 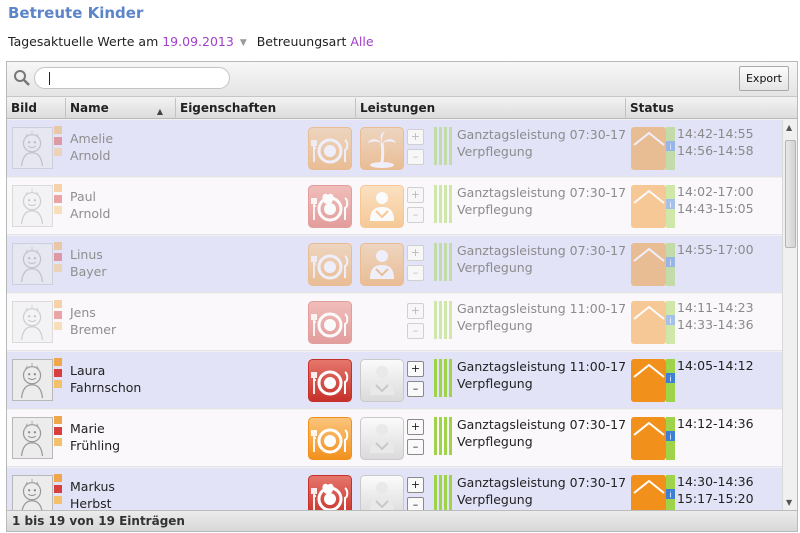 What do you see at coordinates (198, 41) in the screenshot?
I see `date-selector: 19.09.2013` at bounding box center [198, 41].